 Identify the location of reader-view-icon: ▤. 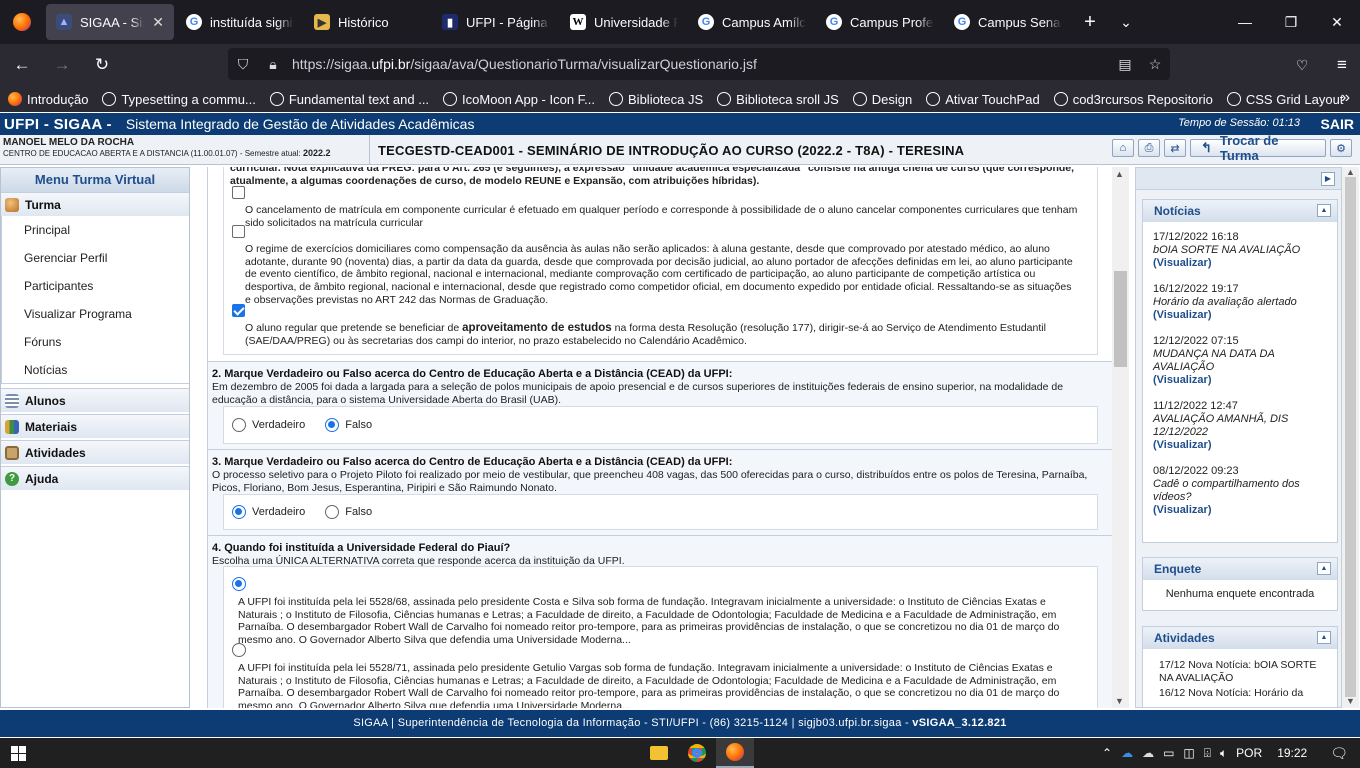
(1125, 64).